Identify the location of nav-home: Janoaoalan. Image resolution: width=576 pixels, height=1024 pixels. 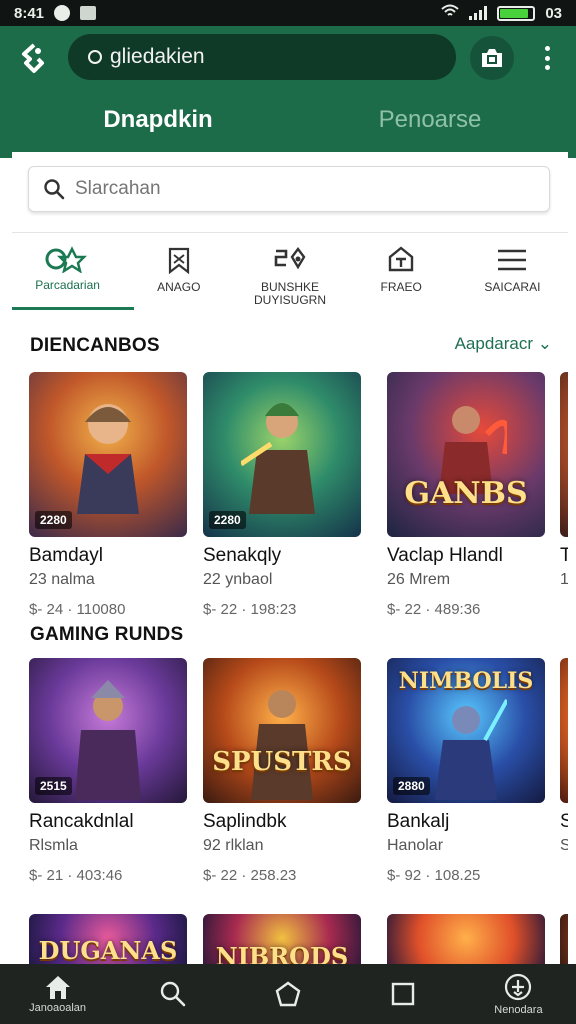
(57, 994).